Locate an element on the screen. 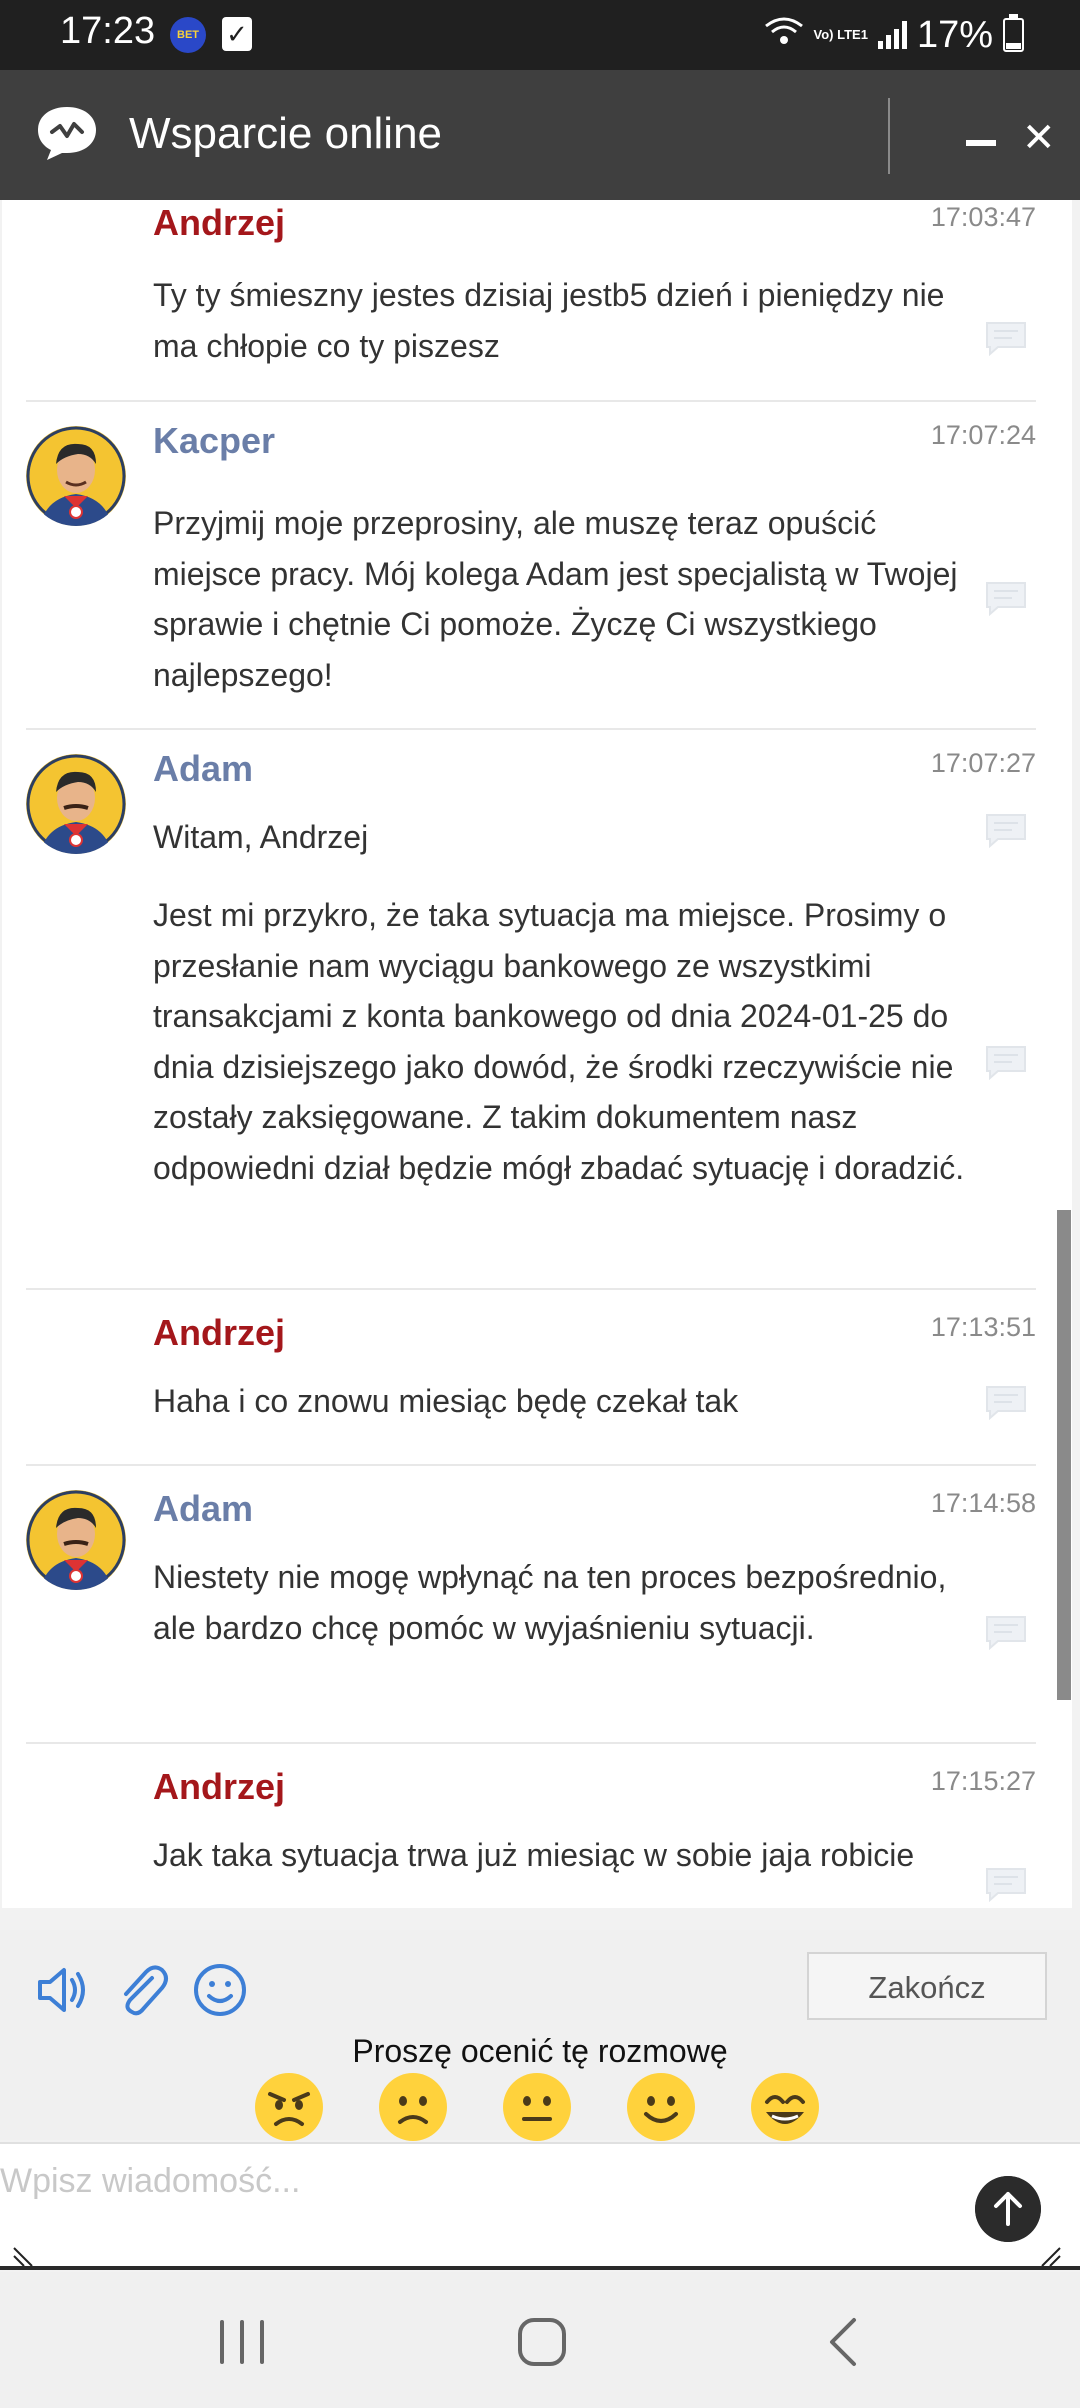 The width and height of the screenshot is (1080, 2408). home-icon is located at coordinates (542, 2342).